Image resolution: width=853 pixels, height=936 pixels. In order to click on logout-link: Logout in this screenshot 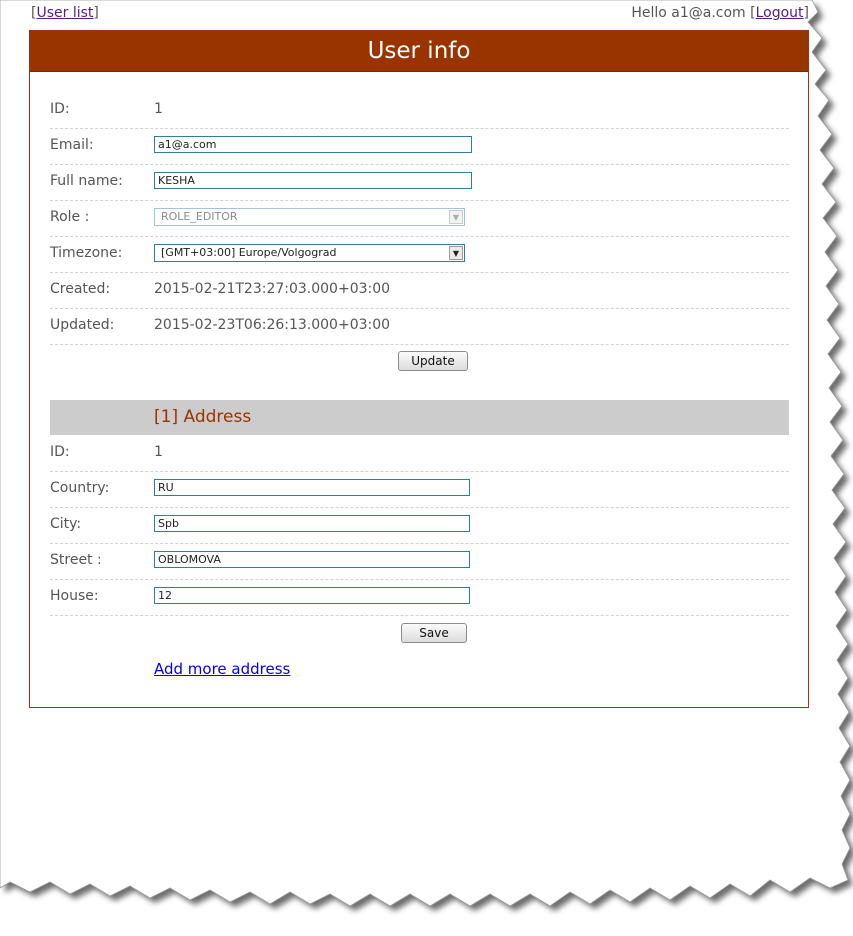, I will do `click(780, 13)`.